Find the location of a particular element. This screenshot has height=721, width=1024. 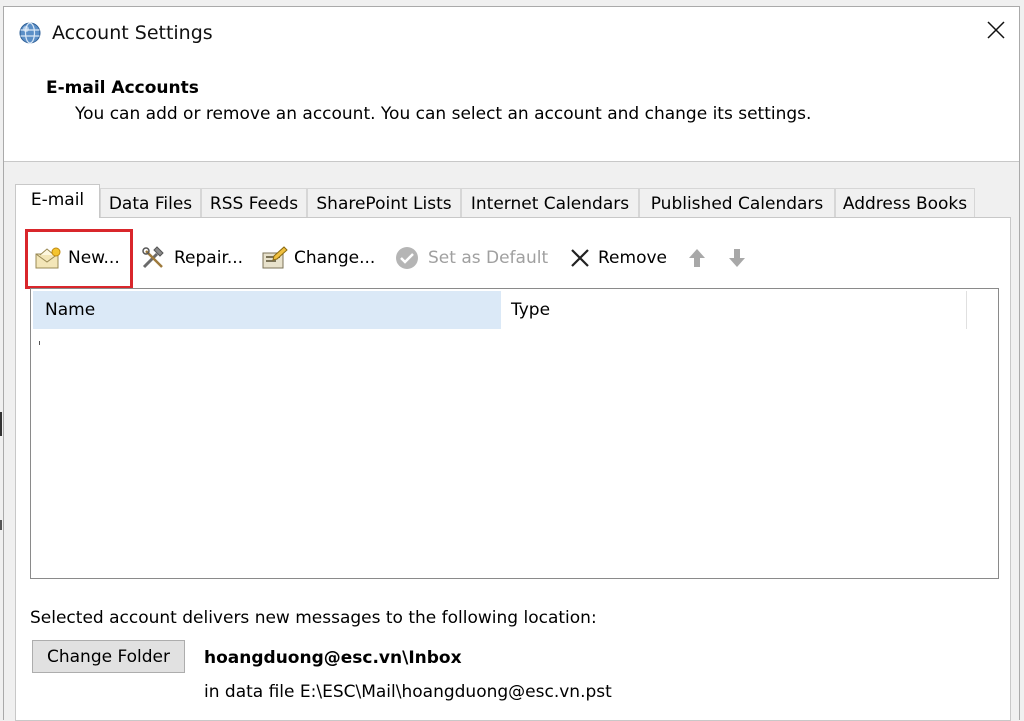

dialog-title: Account Settings is located at coordinates (132, 33).